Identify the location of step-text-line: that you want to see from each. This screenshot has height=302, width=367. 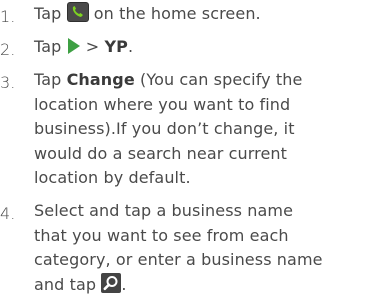
(161, 235).